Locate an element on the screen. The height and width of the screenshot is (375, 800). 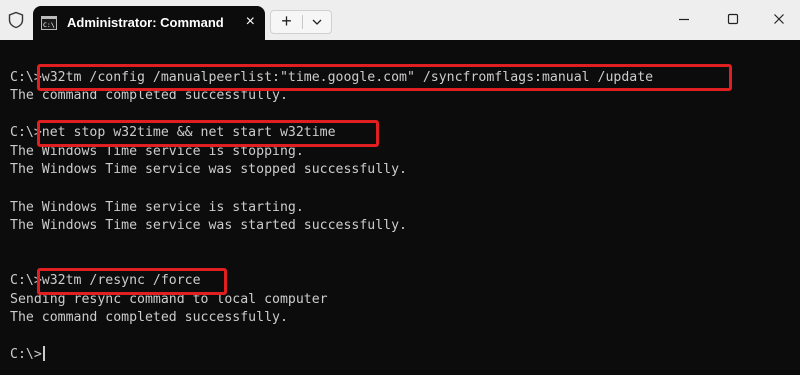
shield-icon is located at coordinates (16, 20).